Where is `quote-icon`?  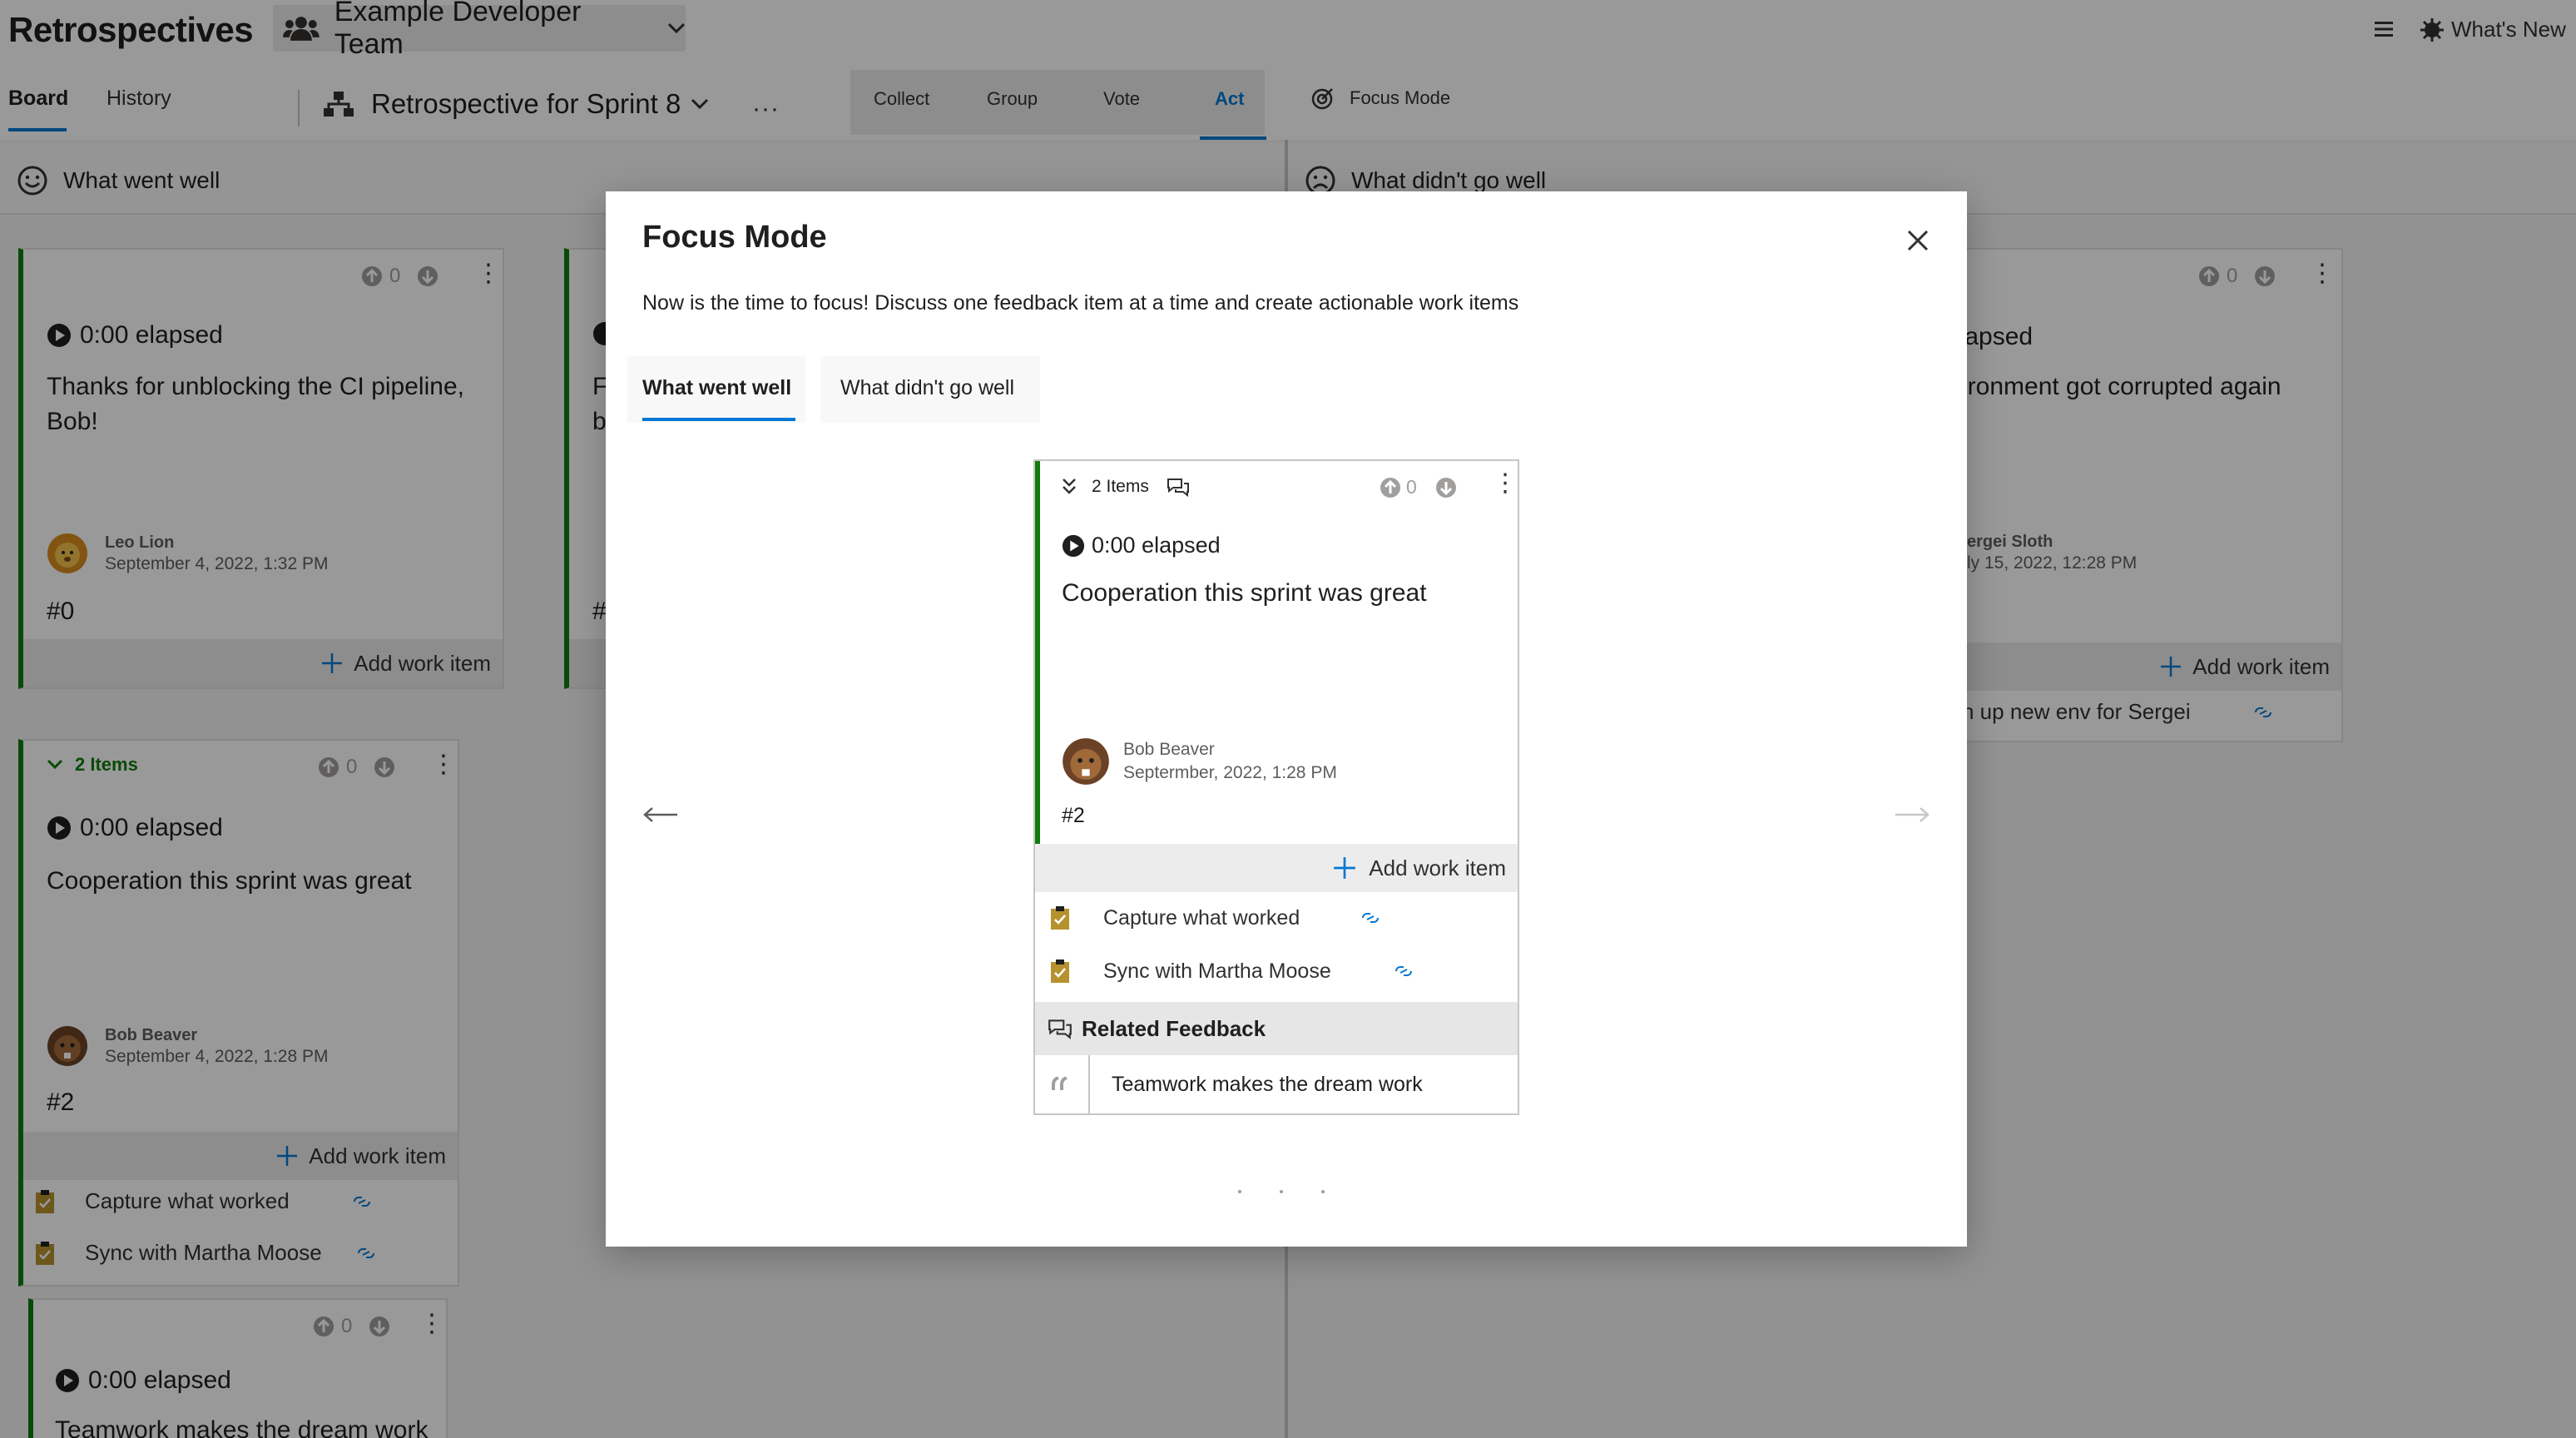 quote-icon is located at coordinates (1062, 1084).